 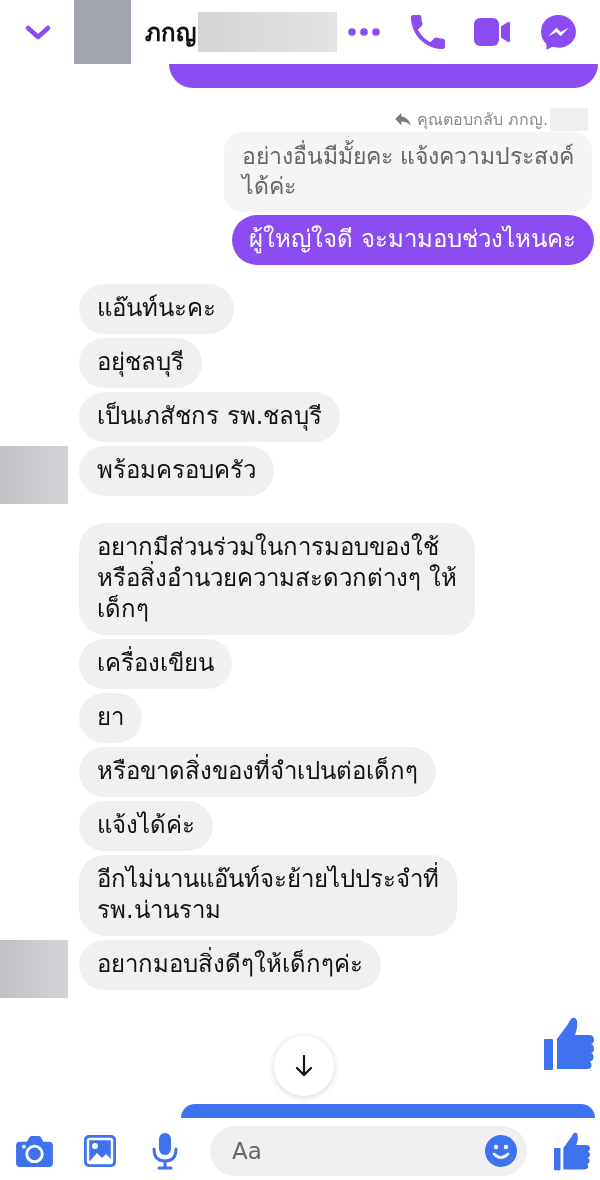 I want to click on image-icon, so click(x=100, y=1151).